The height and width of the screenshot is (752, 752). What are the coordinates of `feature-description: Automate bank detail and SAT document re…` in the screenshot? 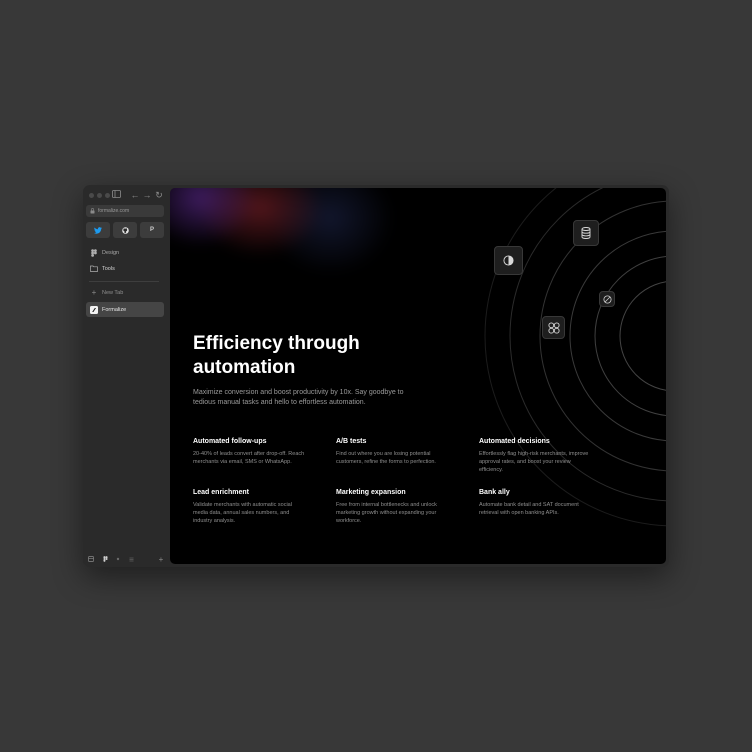 It's located at (529, 509).